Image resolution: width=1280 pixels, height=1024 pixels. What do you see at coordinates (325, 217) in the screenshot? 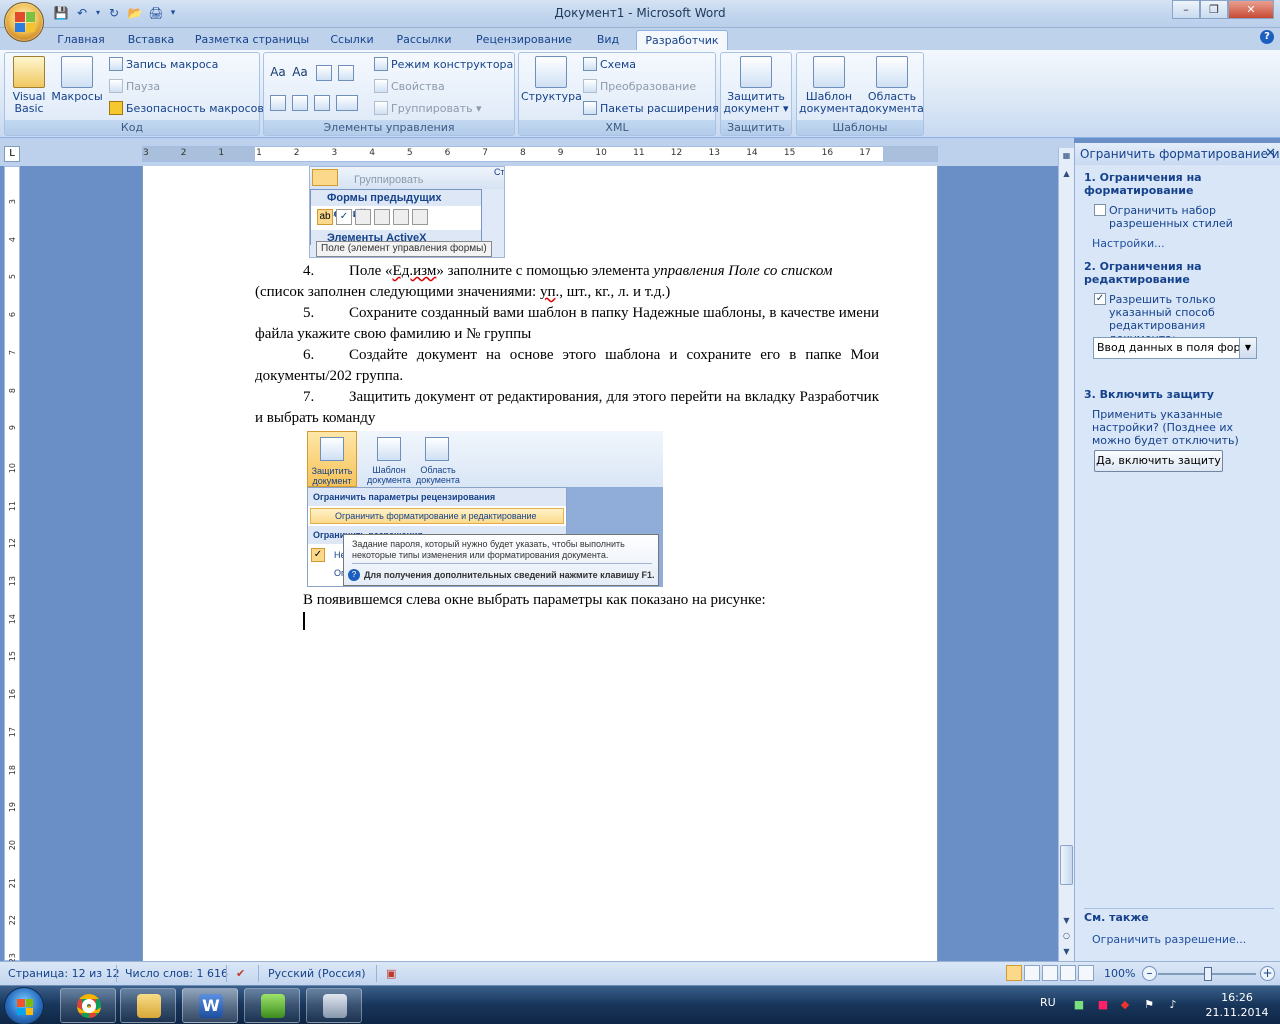
I see `shot1-text-field-icon: ab` at bounding box center [325, 217].